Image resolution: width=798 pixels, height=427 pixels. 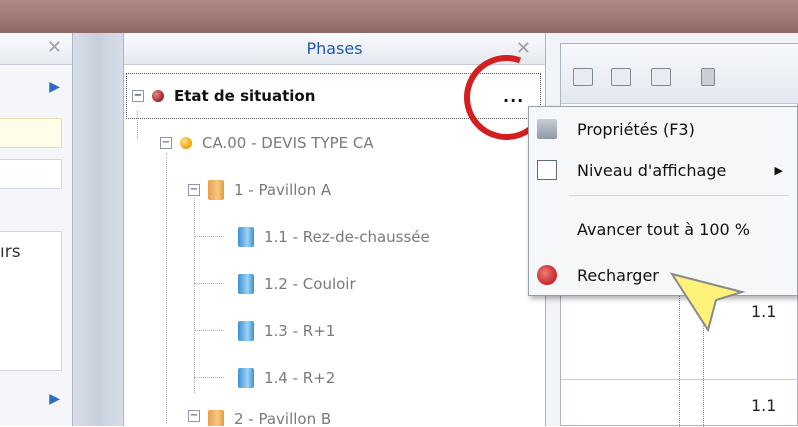 What do you see at coordinates (31, 174) in the screenshot?
I see `left-input-field` at bounding box center [31, 174].